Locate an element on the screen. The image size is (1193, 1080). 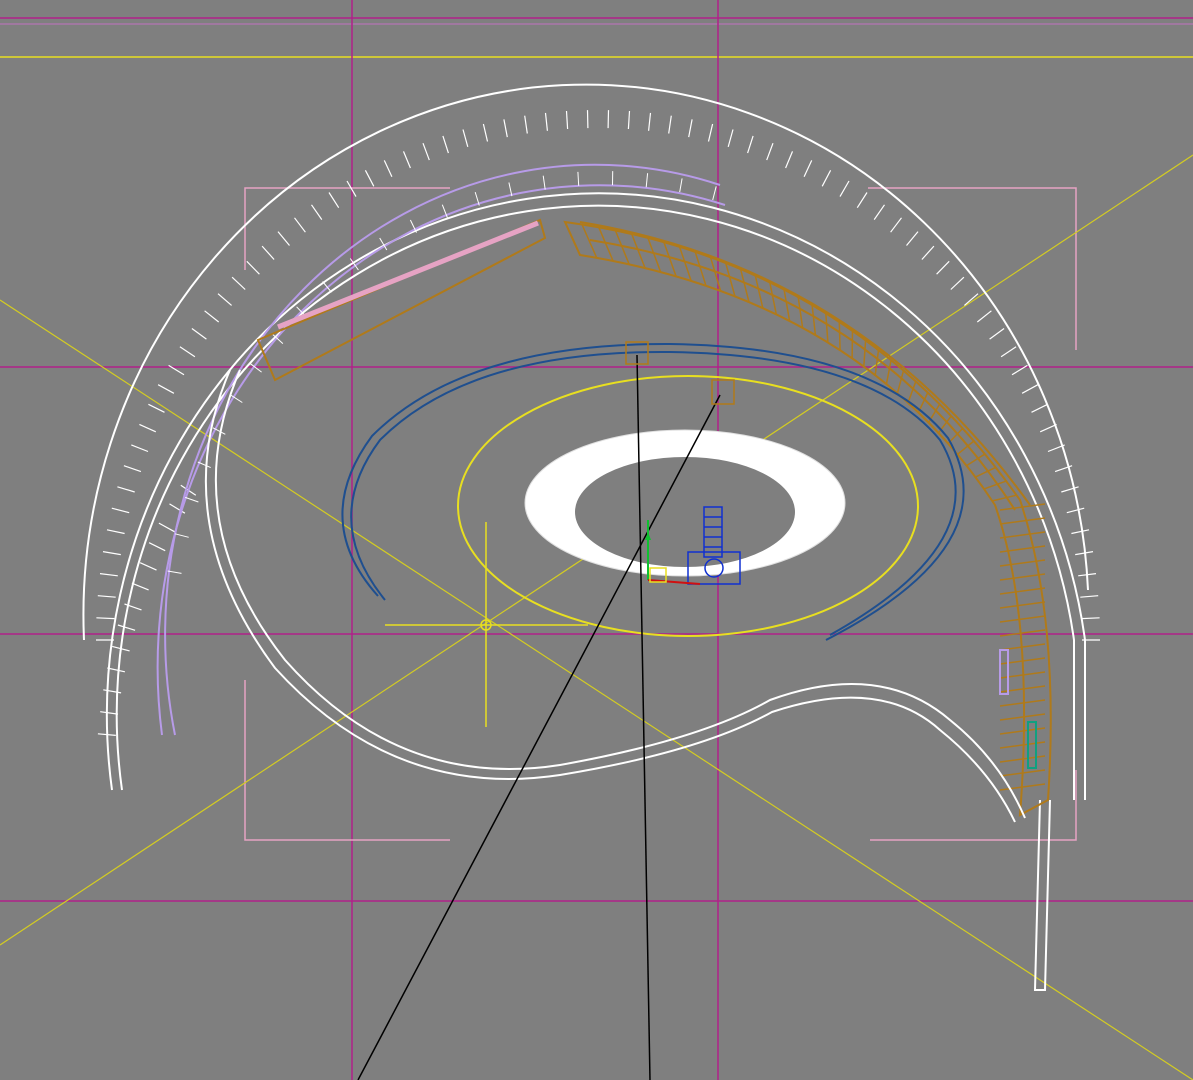
central-ring is located at coordinates (685, 503).